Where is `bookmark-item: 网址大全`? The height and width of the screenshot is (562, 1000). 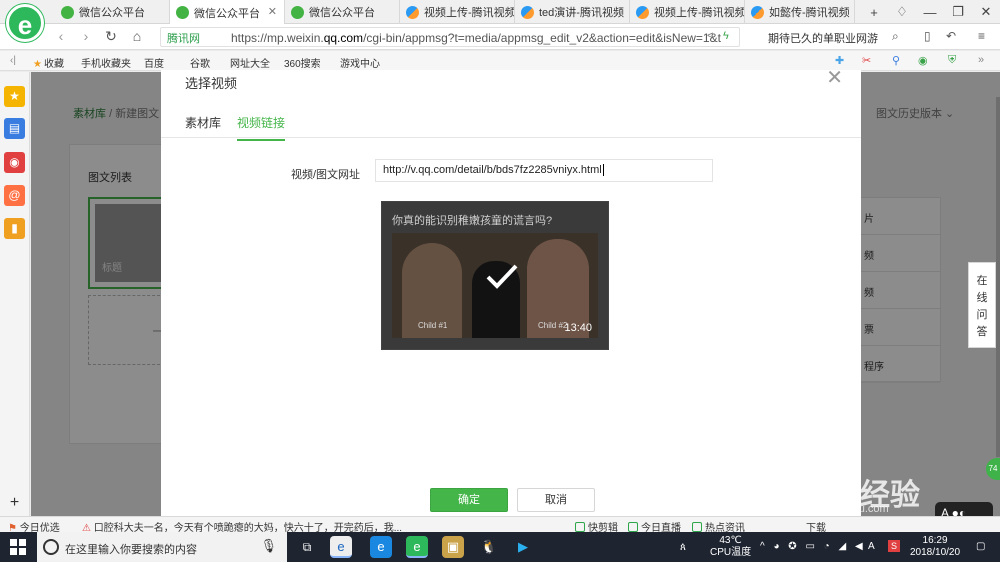
bookmark-item: 网址大全 is located at coordinates (250, 62).